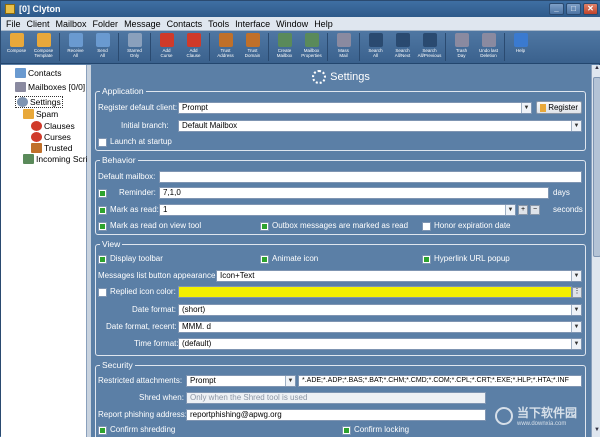 The width and height of the screenshot is (600, 437). I want to click on mass-mail-button: Mass Mail, so click(343, 47).